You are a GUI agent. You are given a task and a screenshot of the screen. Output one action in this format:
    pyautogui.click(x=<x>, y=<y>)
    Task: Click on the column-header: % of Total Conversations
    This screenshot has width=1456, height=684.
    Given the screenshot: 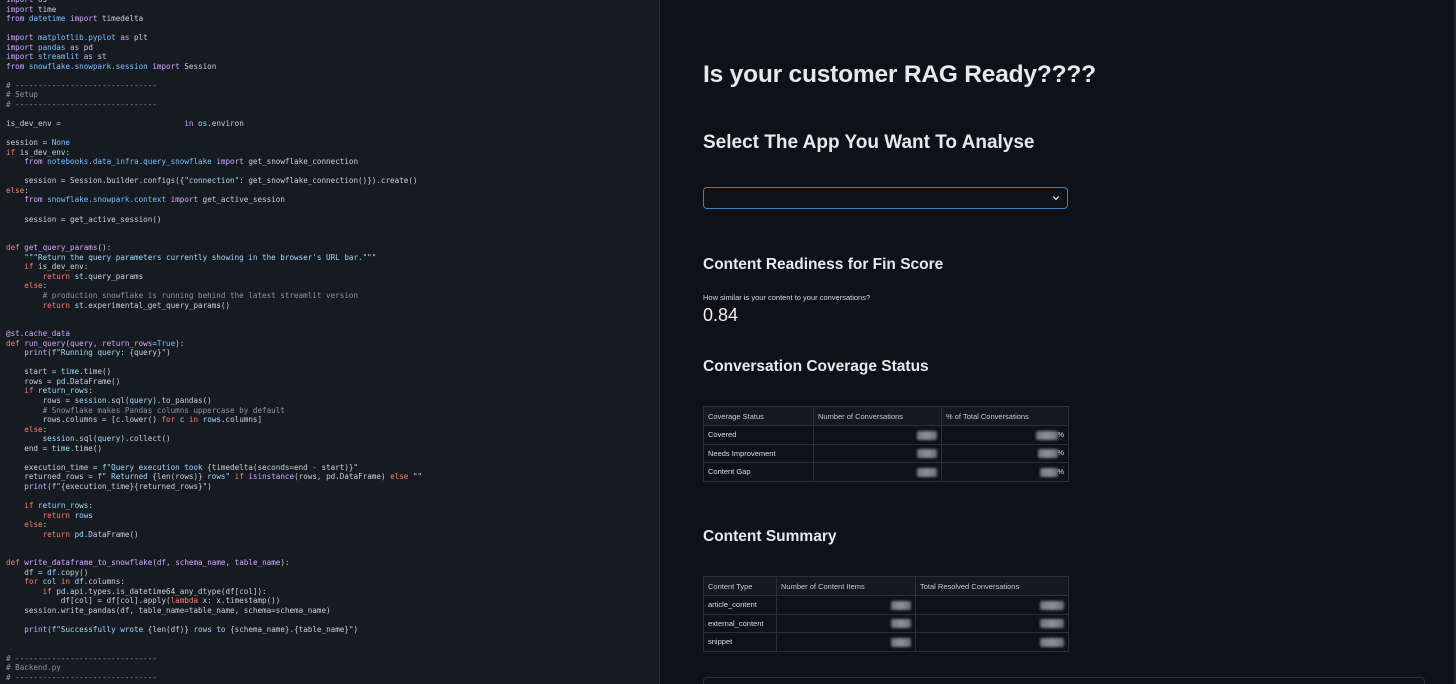 What is the action you would take?
    pyautogui.click(x=1005, y=416)
    